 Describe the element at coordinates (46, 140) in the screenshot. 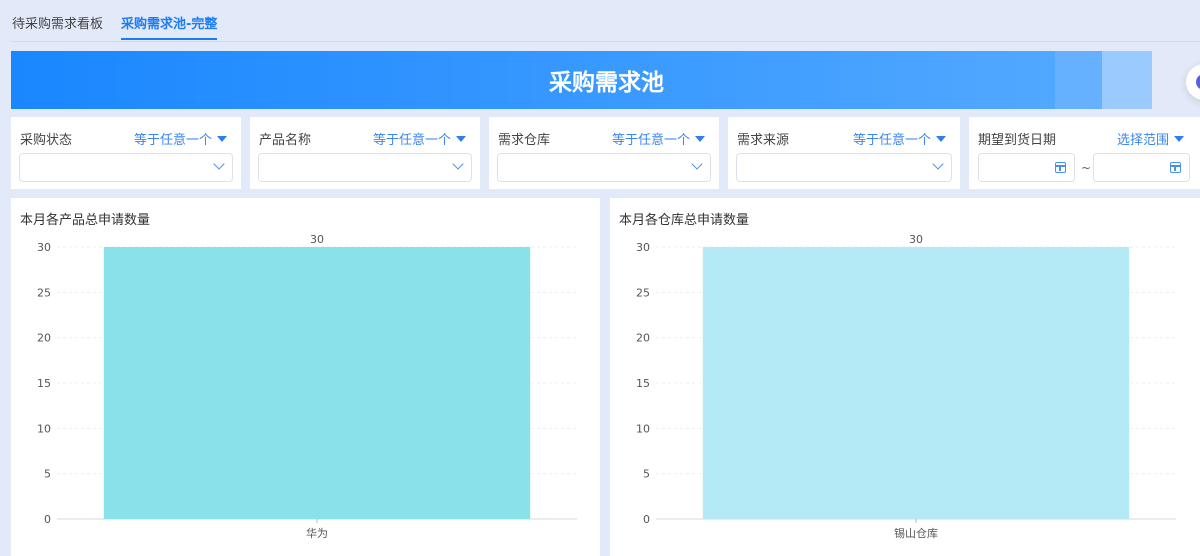

I see `filter-label: 采购状态` at that location.